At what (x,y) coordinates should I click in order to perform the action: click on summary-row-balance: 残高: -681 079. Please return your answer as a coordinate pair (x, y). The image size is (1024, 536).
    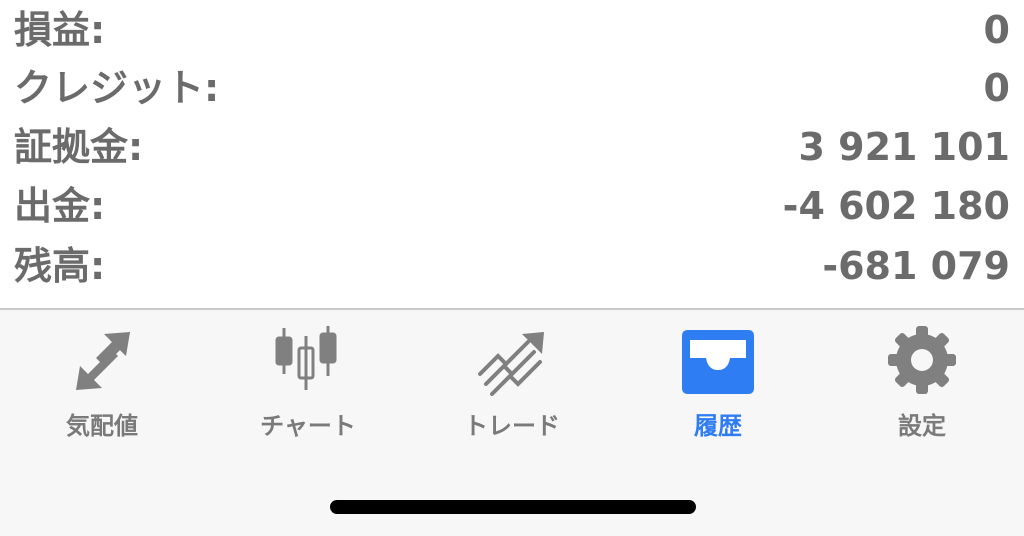
    Looking at the image, I should click on (512, 266).